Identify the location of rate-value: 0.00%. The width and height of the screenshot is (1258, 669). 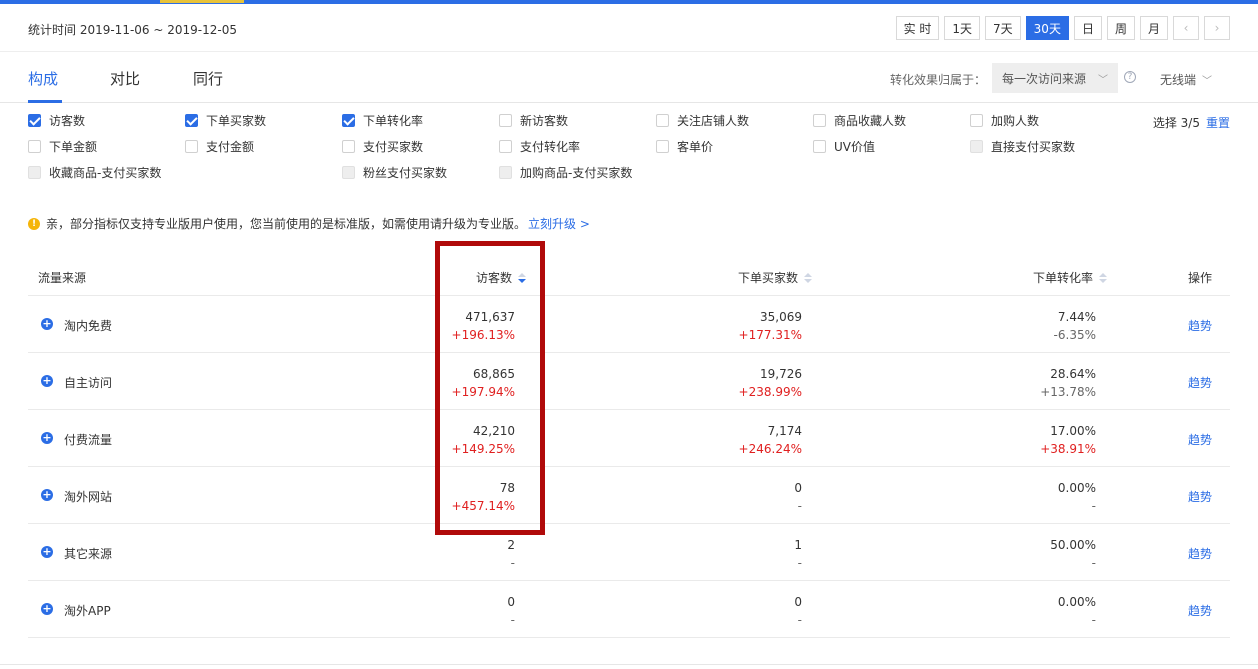
(1076, 488).